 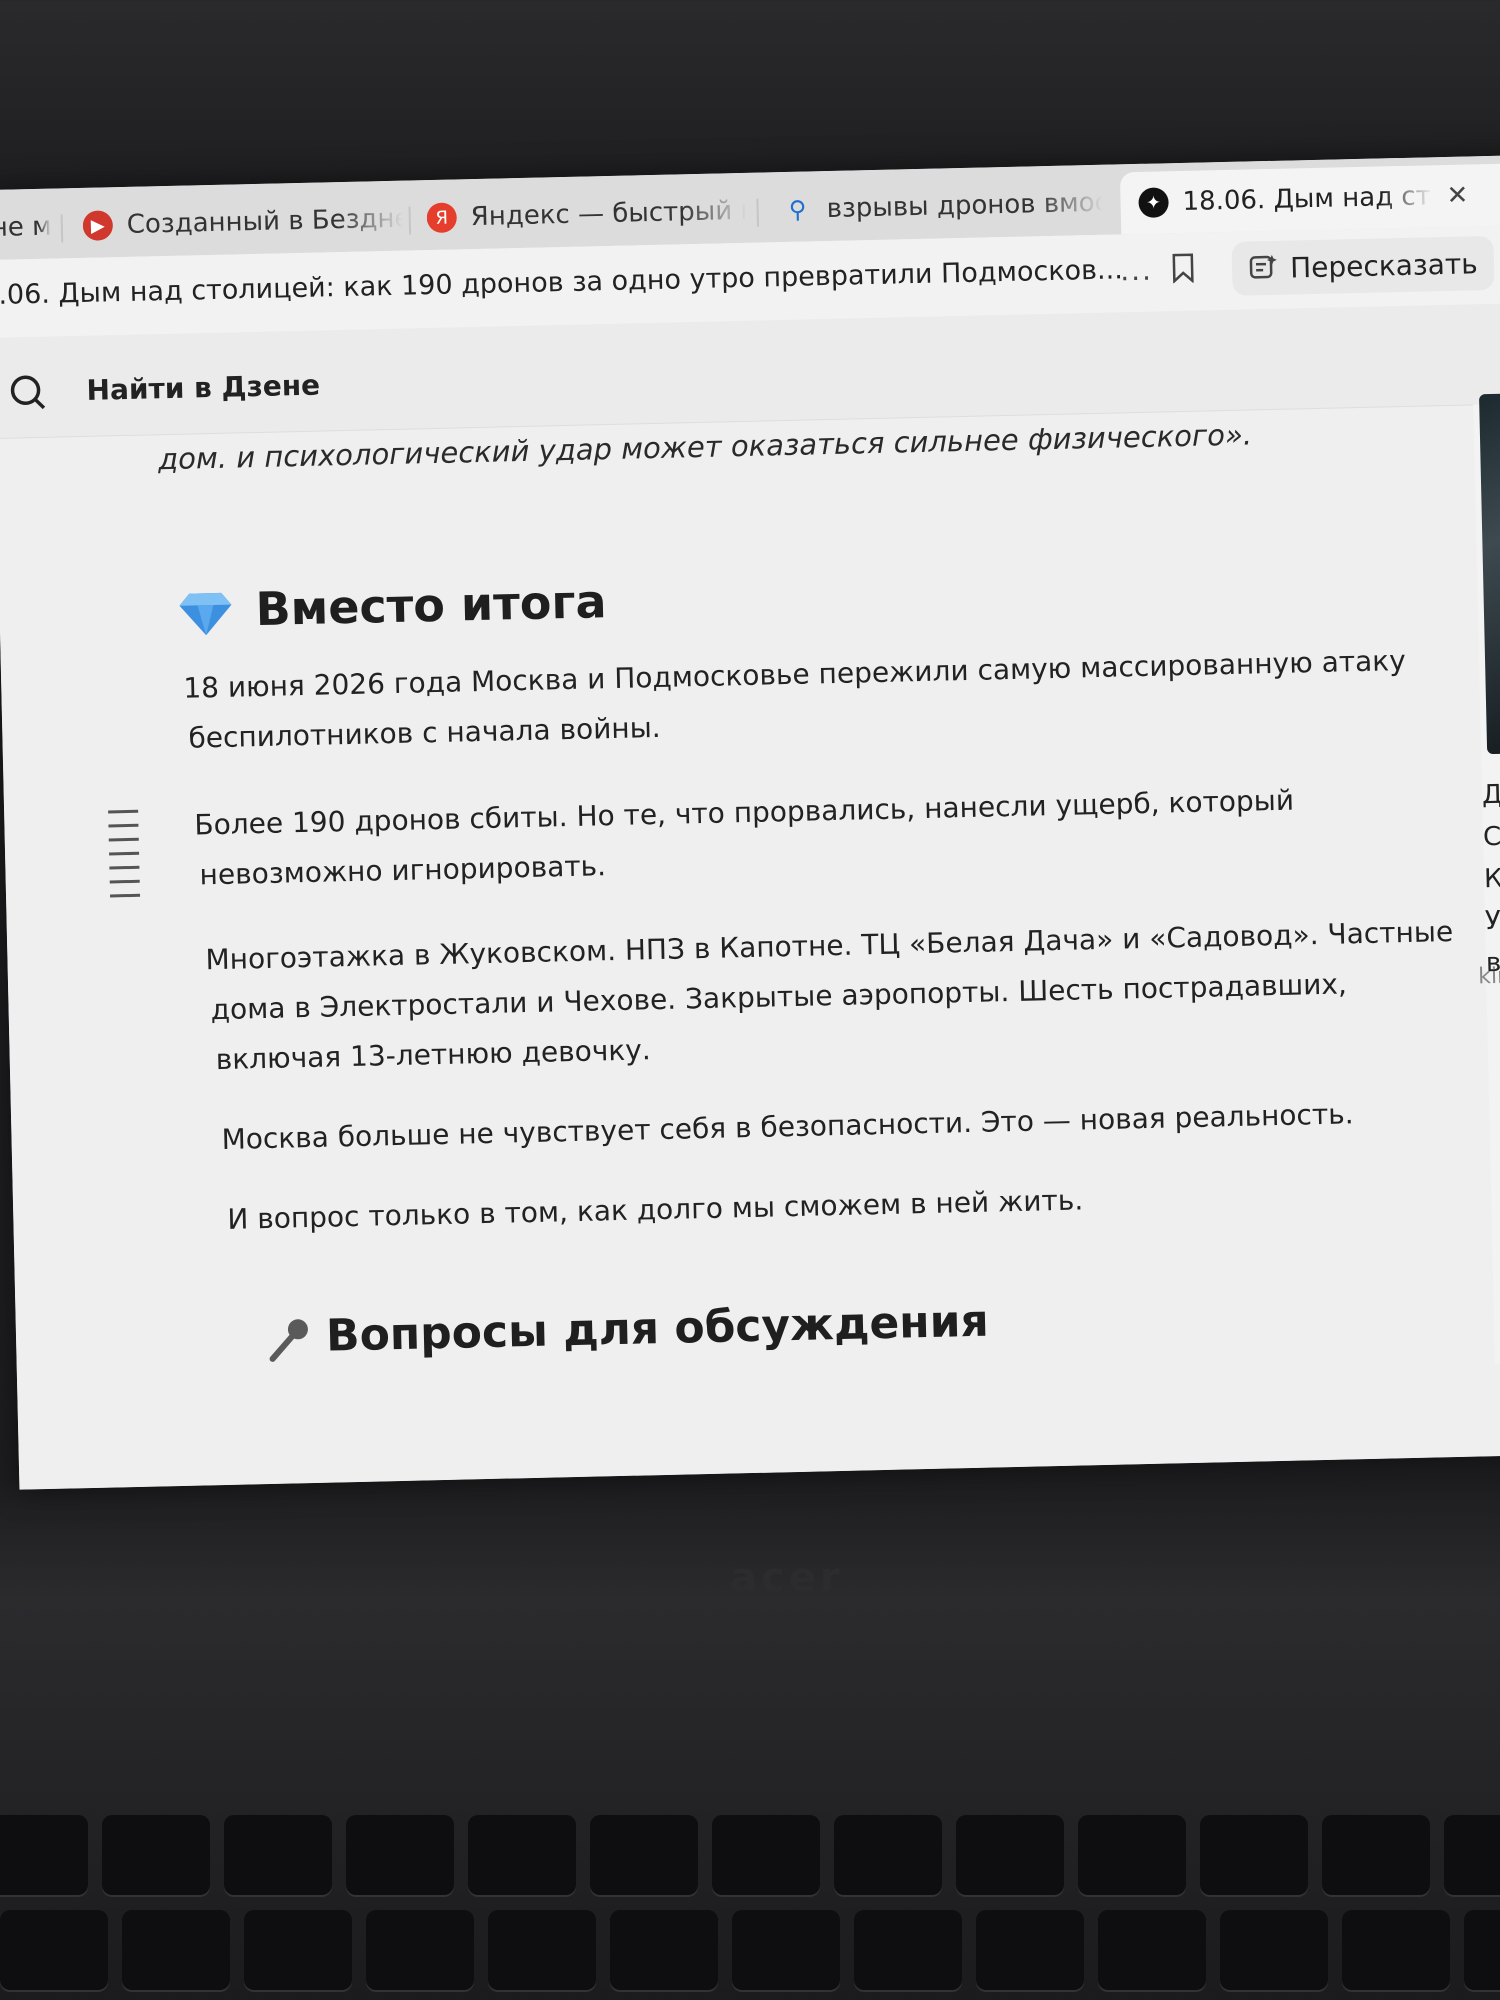 What do you see at coordinates (288, 1340) in the screenshot?
I see `microphone-icon` at bounding box center [288, 1340].